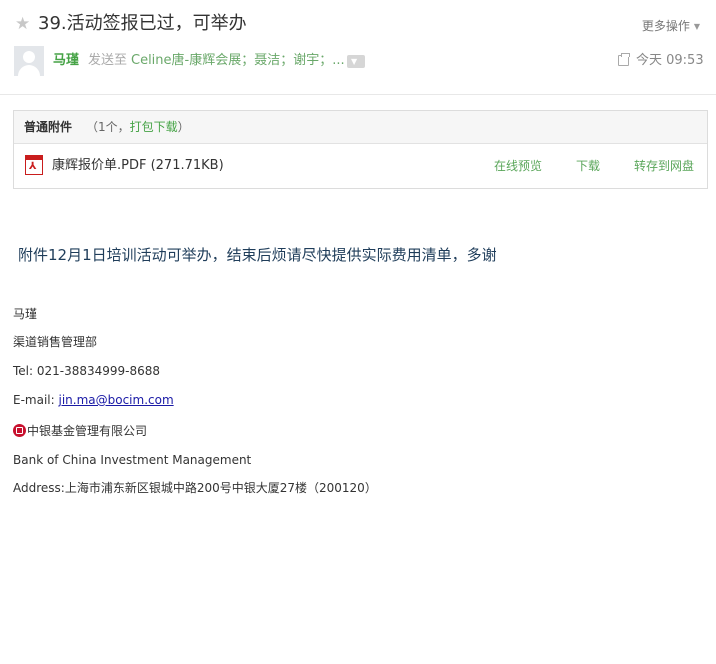 The height and width of the screenshot is (664, 716). Describe the element at coordinates (115, 400) in the screenshot. I see `email-link: jin.ma@bocim.com` at that location.